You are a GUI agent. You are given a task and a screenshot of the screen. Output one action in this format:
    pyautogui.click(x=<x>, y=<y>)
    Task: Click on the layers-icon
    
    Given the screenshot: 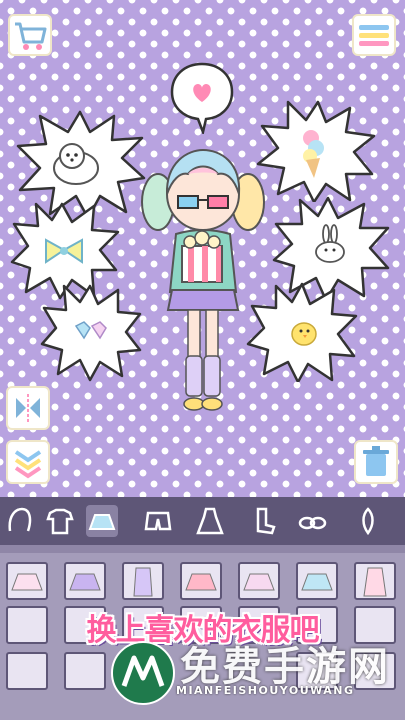 What is the action you would take?
    pyautogui.click(x=28, y=464)
    